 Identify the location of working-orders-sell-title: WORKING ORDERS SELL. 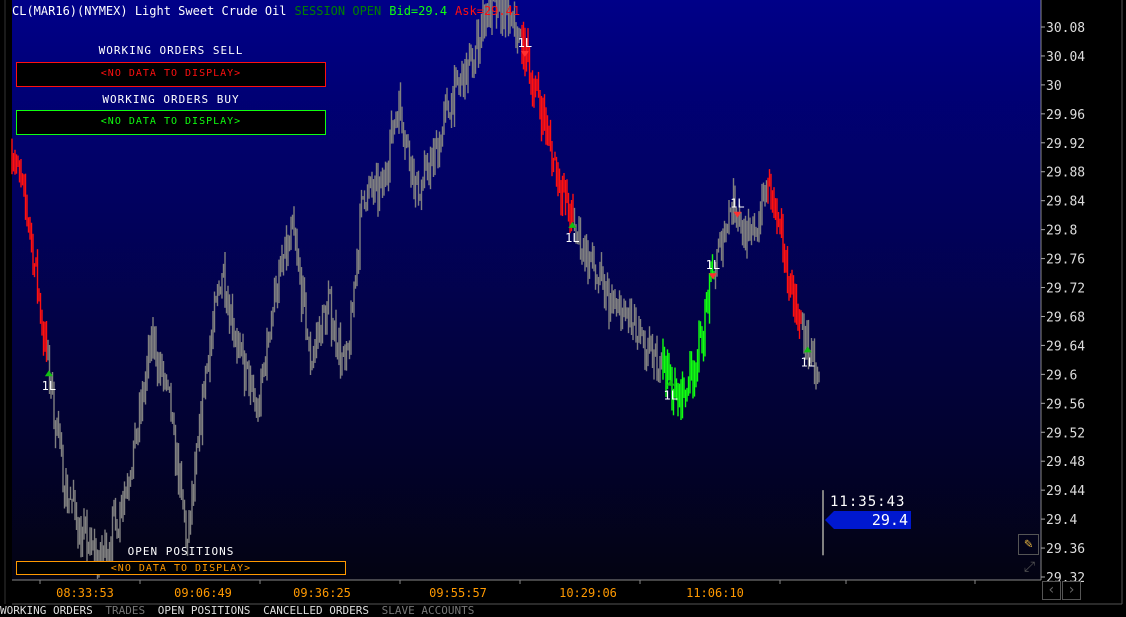
(171, 50).